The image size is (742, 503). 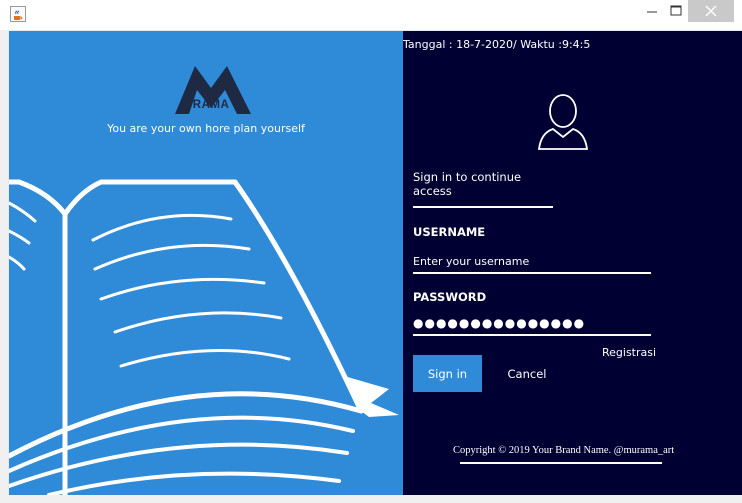 I want to click on logo-wordmark: URAMA, so click(x=207, y=105).